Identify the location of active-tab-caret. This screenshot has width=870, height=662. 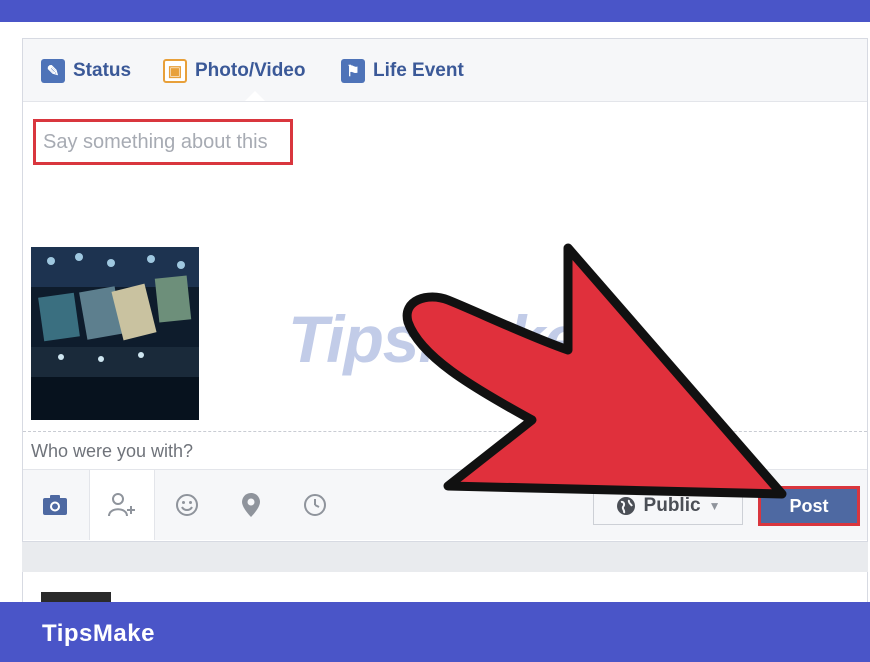
(255, 96).